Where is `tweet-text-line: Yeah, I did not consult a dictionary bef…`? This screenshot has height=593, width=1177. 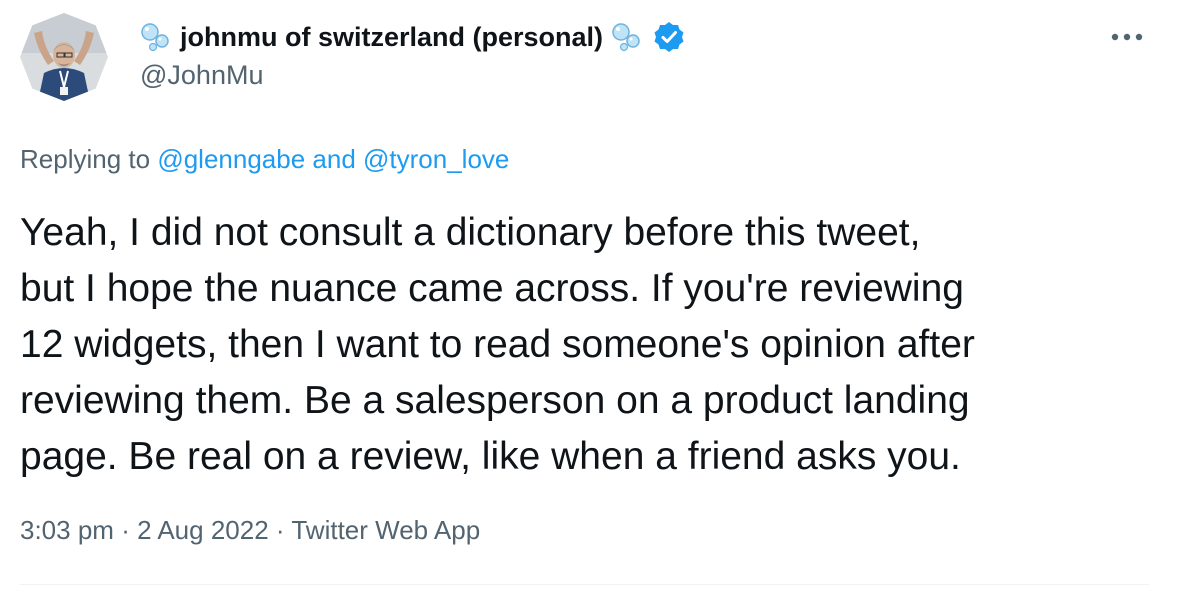
tweet-text-line: Yeah, I did not consult a dictionary bef… is located at coordinates (470, 232).